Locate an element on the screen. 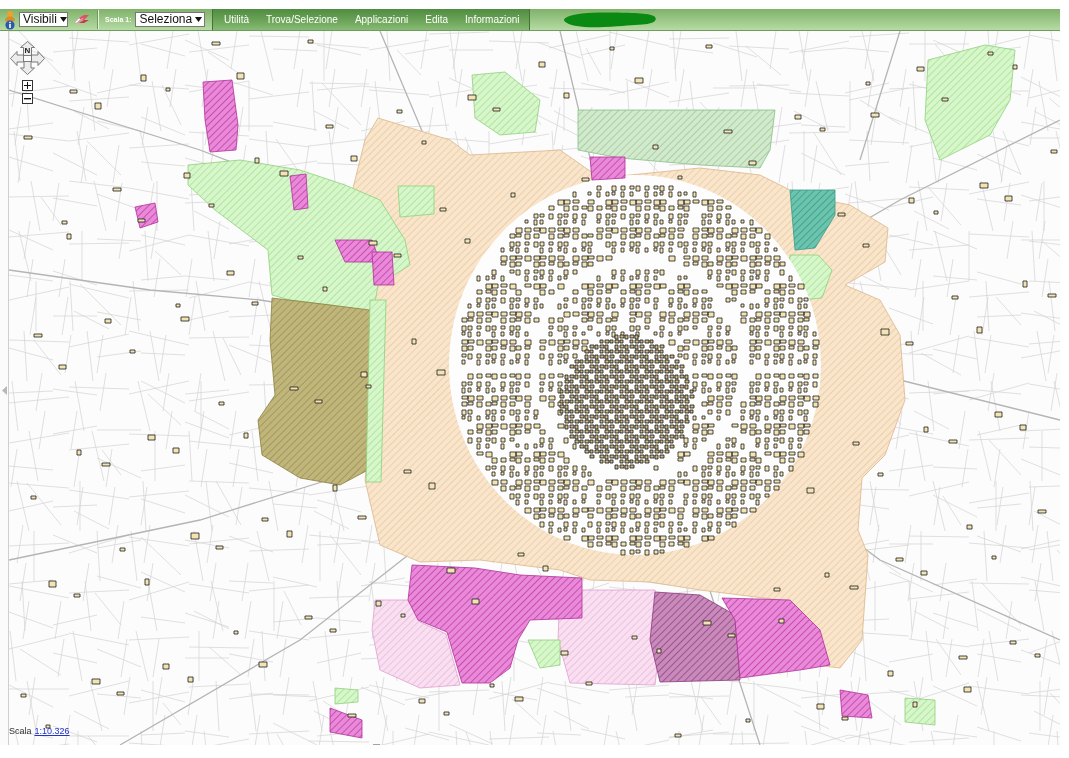 This screenshot has height=758, width=1069. pan-west-button is located at coordinates (17, 58).